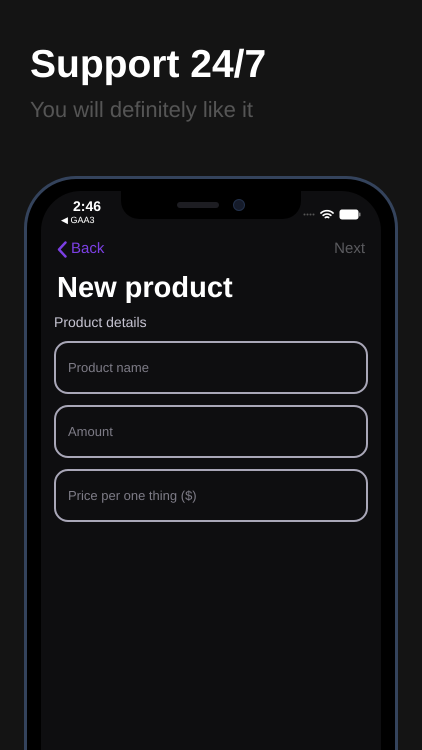 Image resolution: width=422 pixels, height=750 pixels. Describe the element at coordinates (211, 495) in the screenshot. I see `input-field: Price per one thing ($)` at that location.